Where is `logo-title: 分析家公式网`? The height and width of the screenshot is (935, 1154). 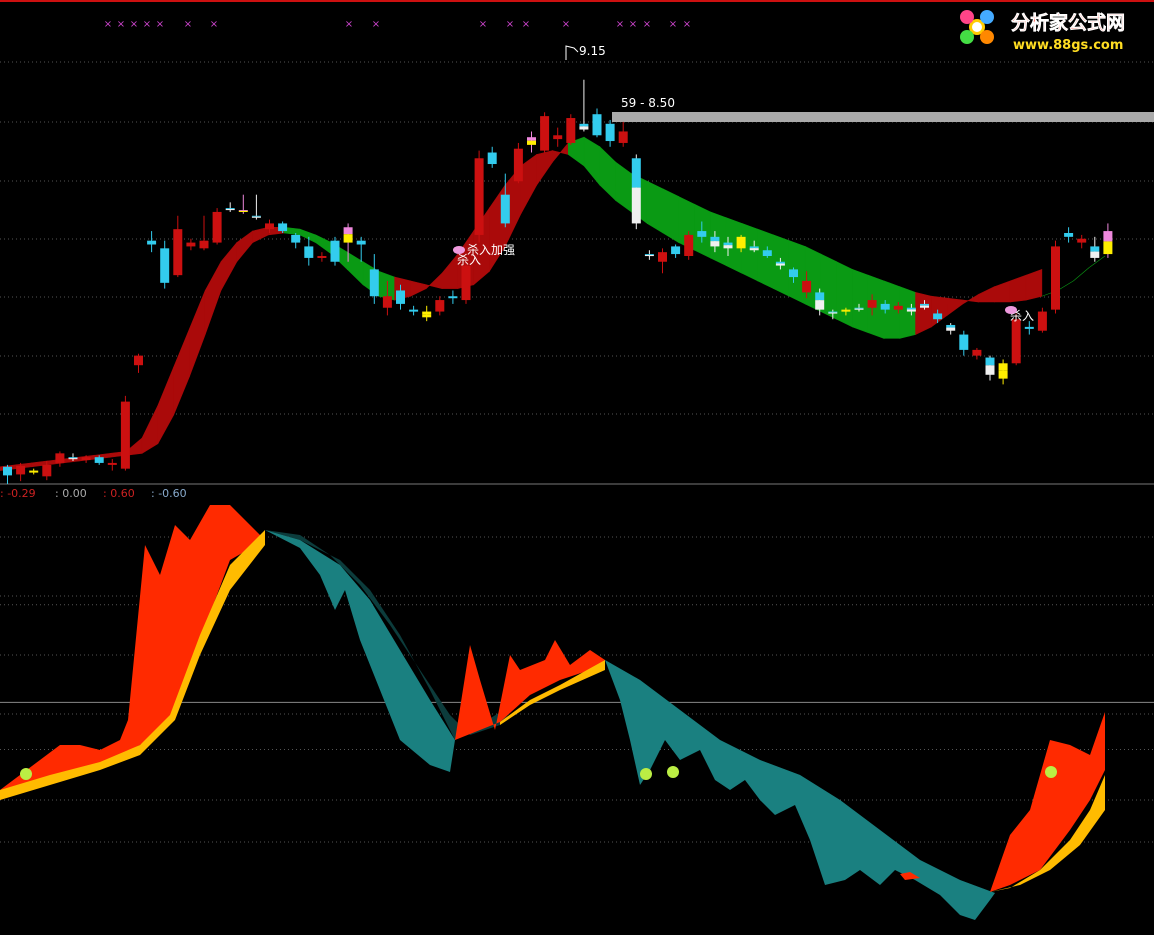 logo-title: 分析家公式网 is located at coordinates (1068, 22).